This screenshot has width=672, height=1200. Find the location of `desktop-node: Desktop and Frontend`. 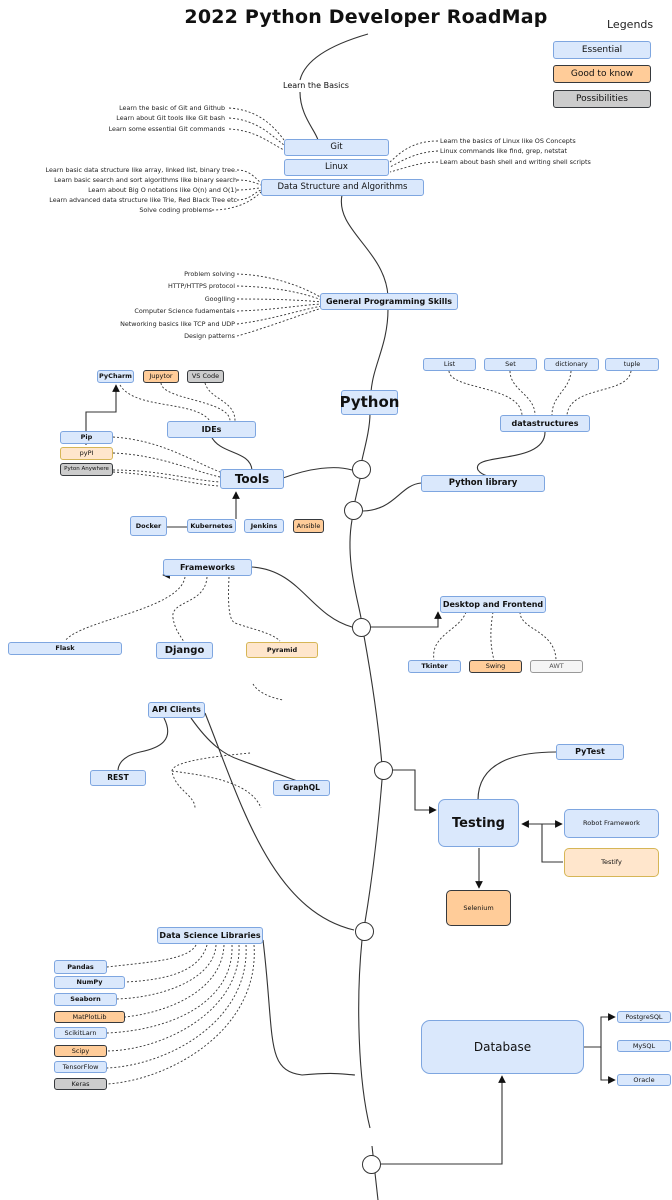

desktop-node: Desktop and Frontend is located at coordinates (493, 604).